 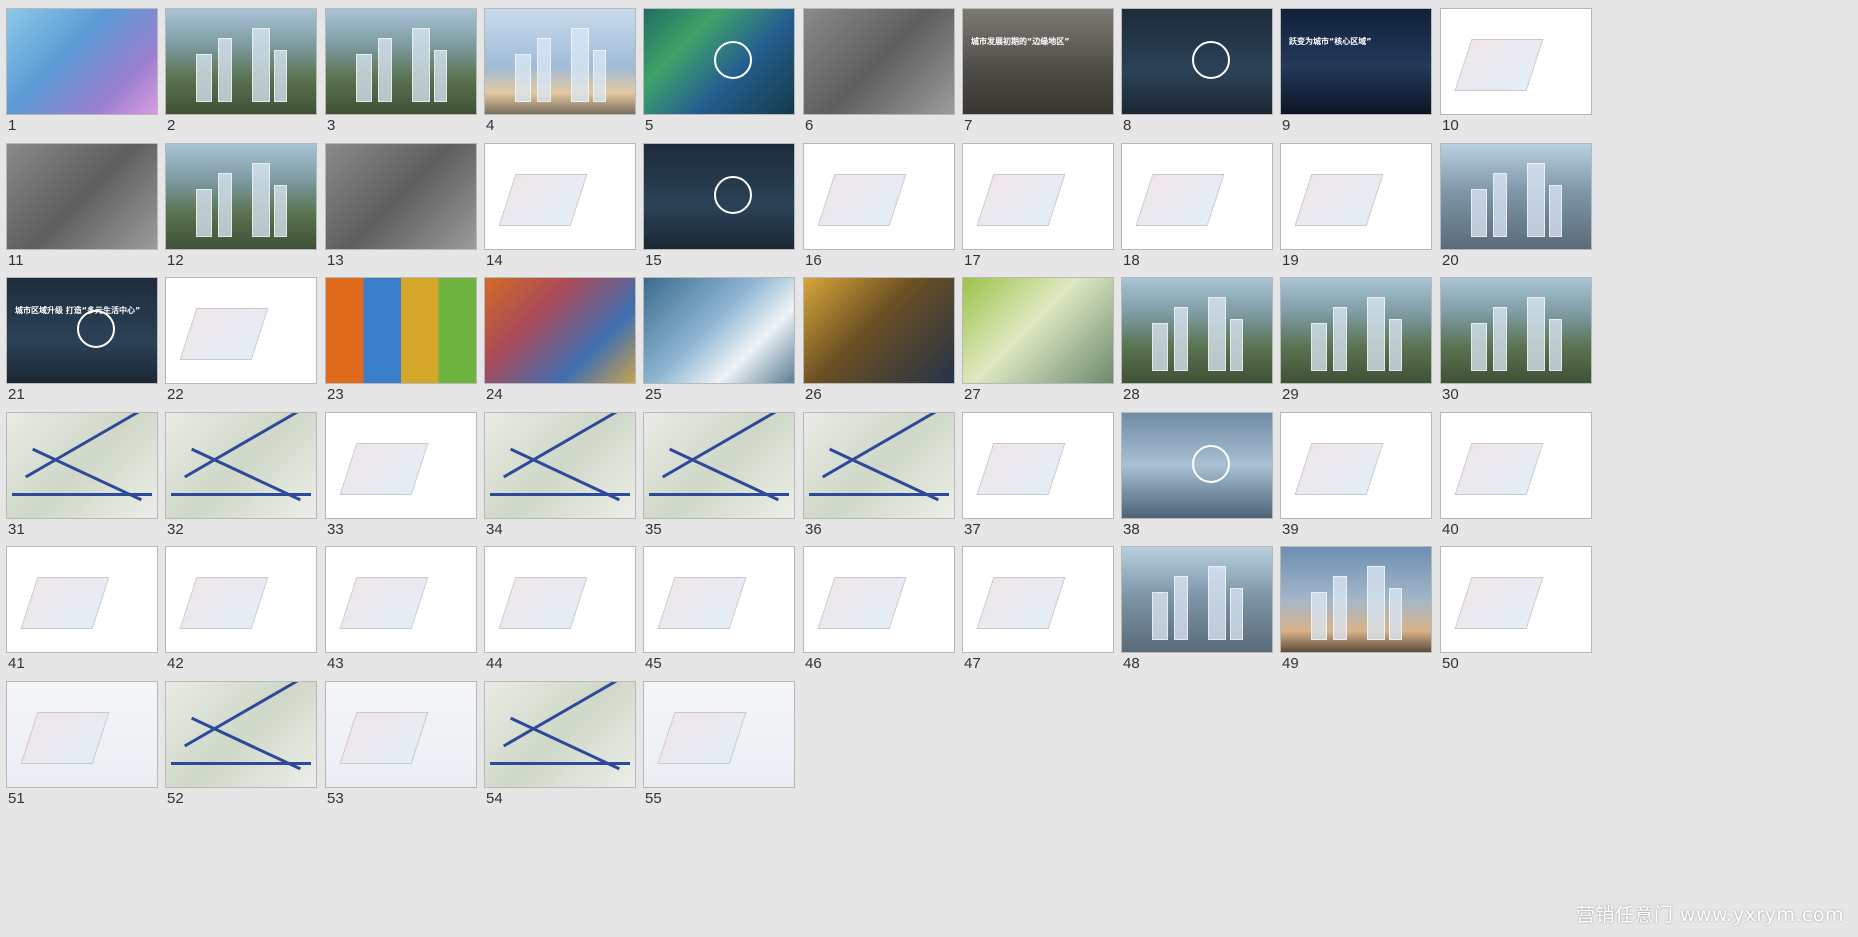 I want to click on slide-thumbnail-4: 4, so click(x=558, y=67).